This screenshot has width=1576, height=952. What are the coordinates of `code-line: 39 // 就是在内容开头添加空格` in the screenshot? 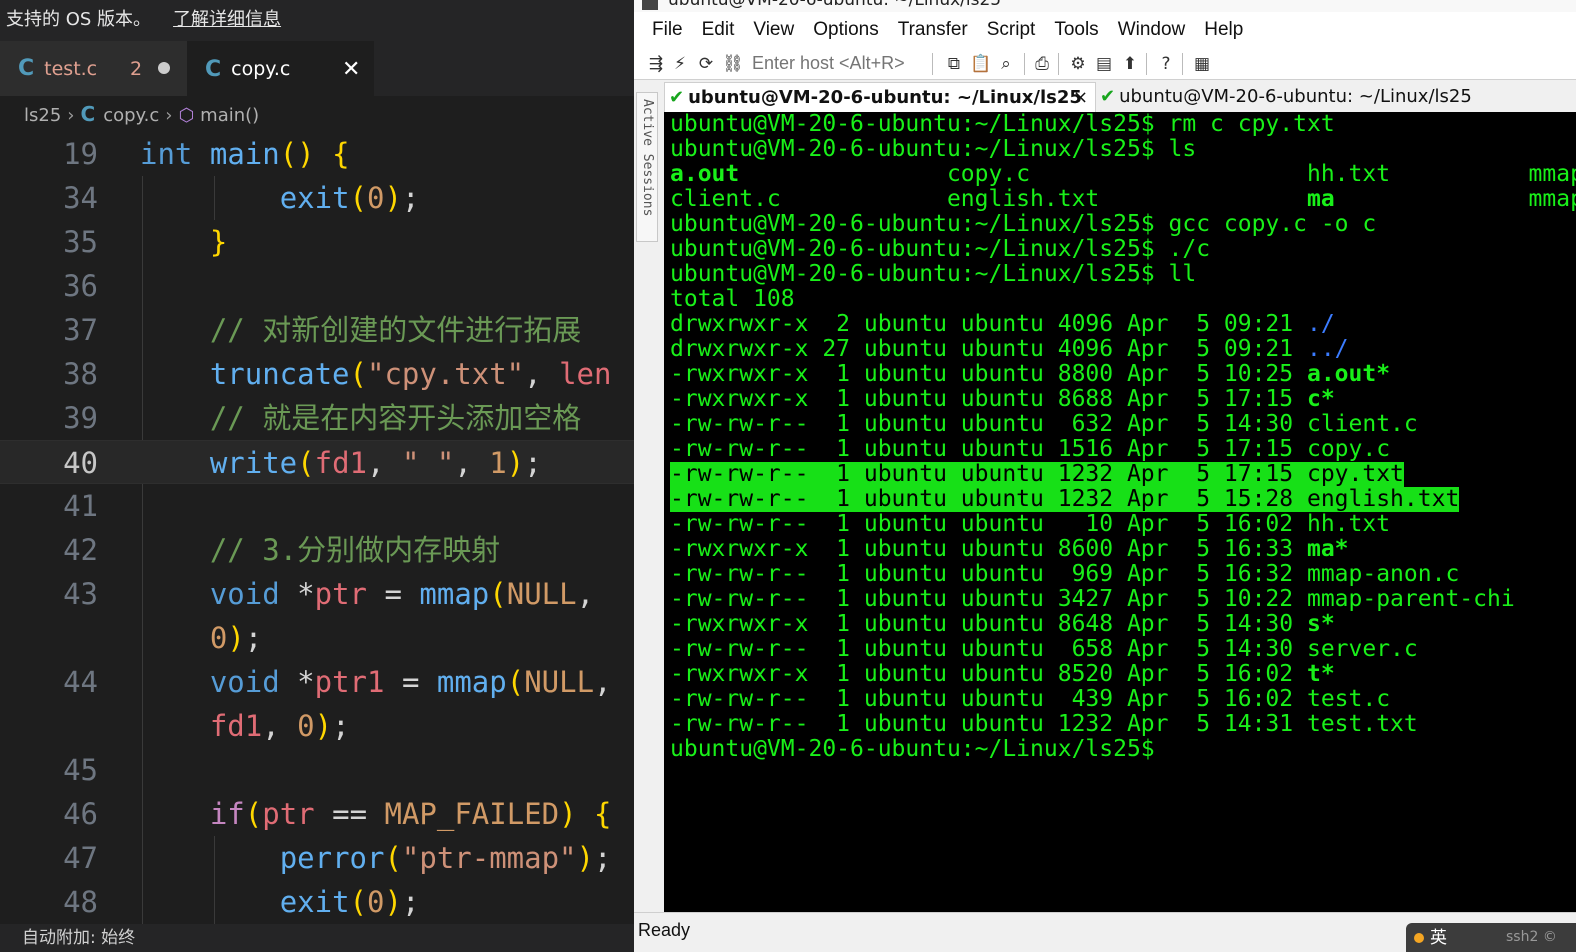 It's located at (317, 418).